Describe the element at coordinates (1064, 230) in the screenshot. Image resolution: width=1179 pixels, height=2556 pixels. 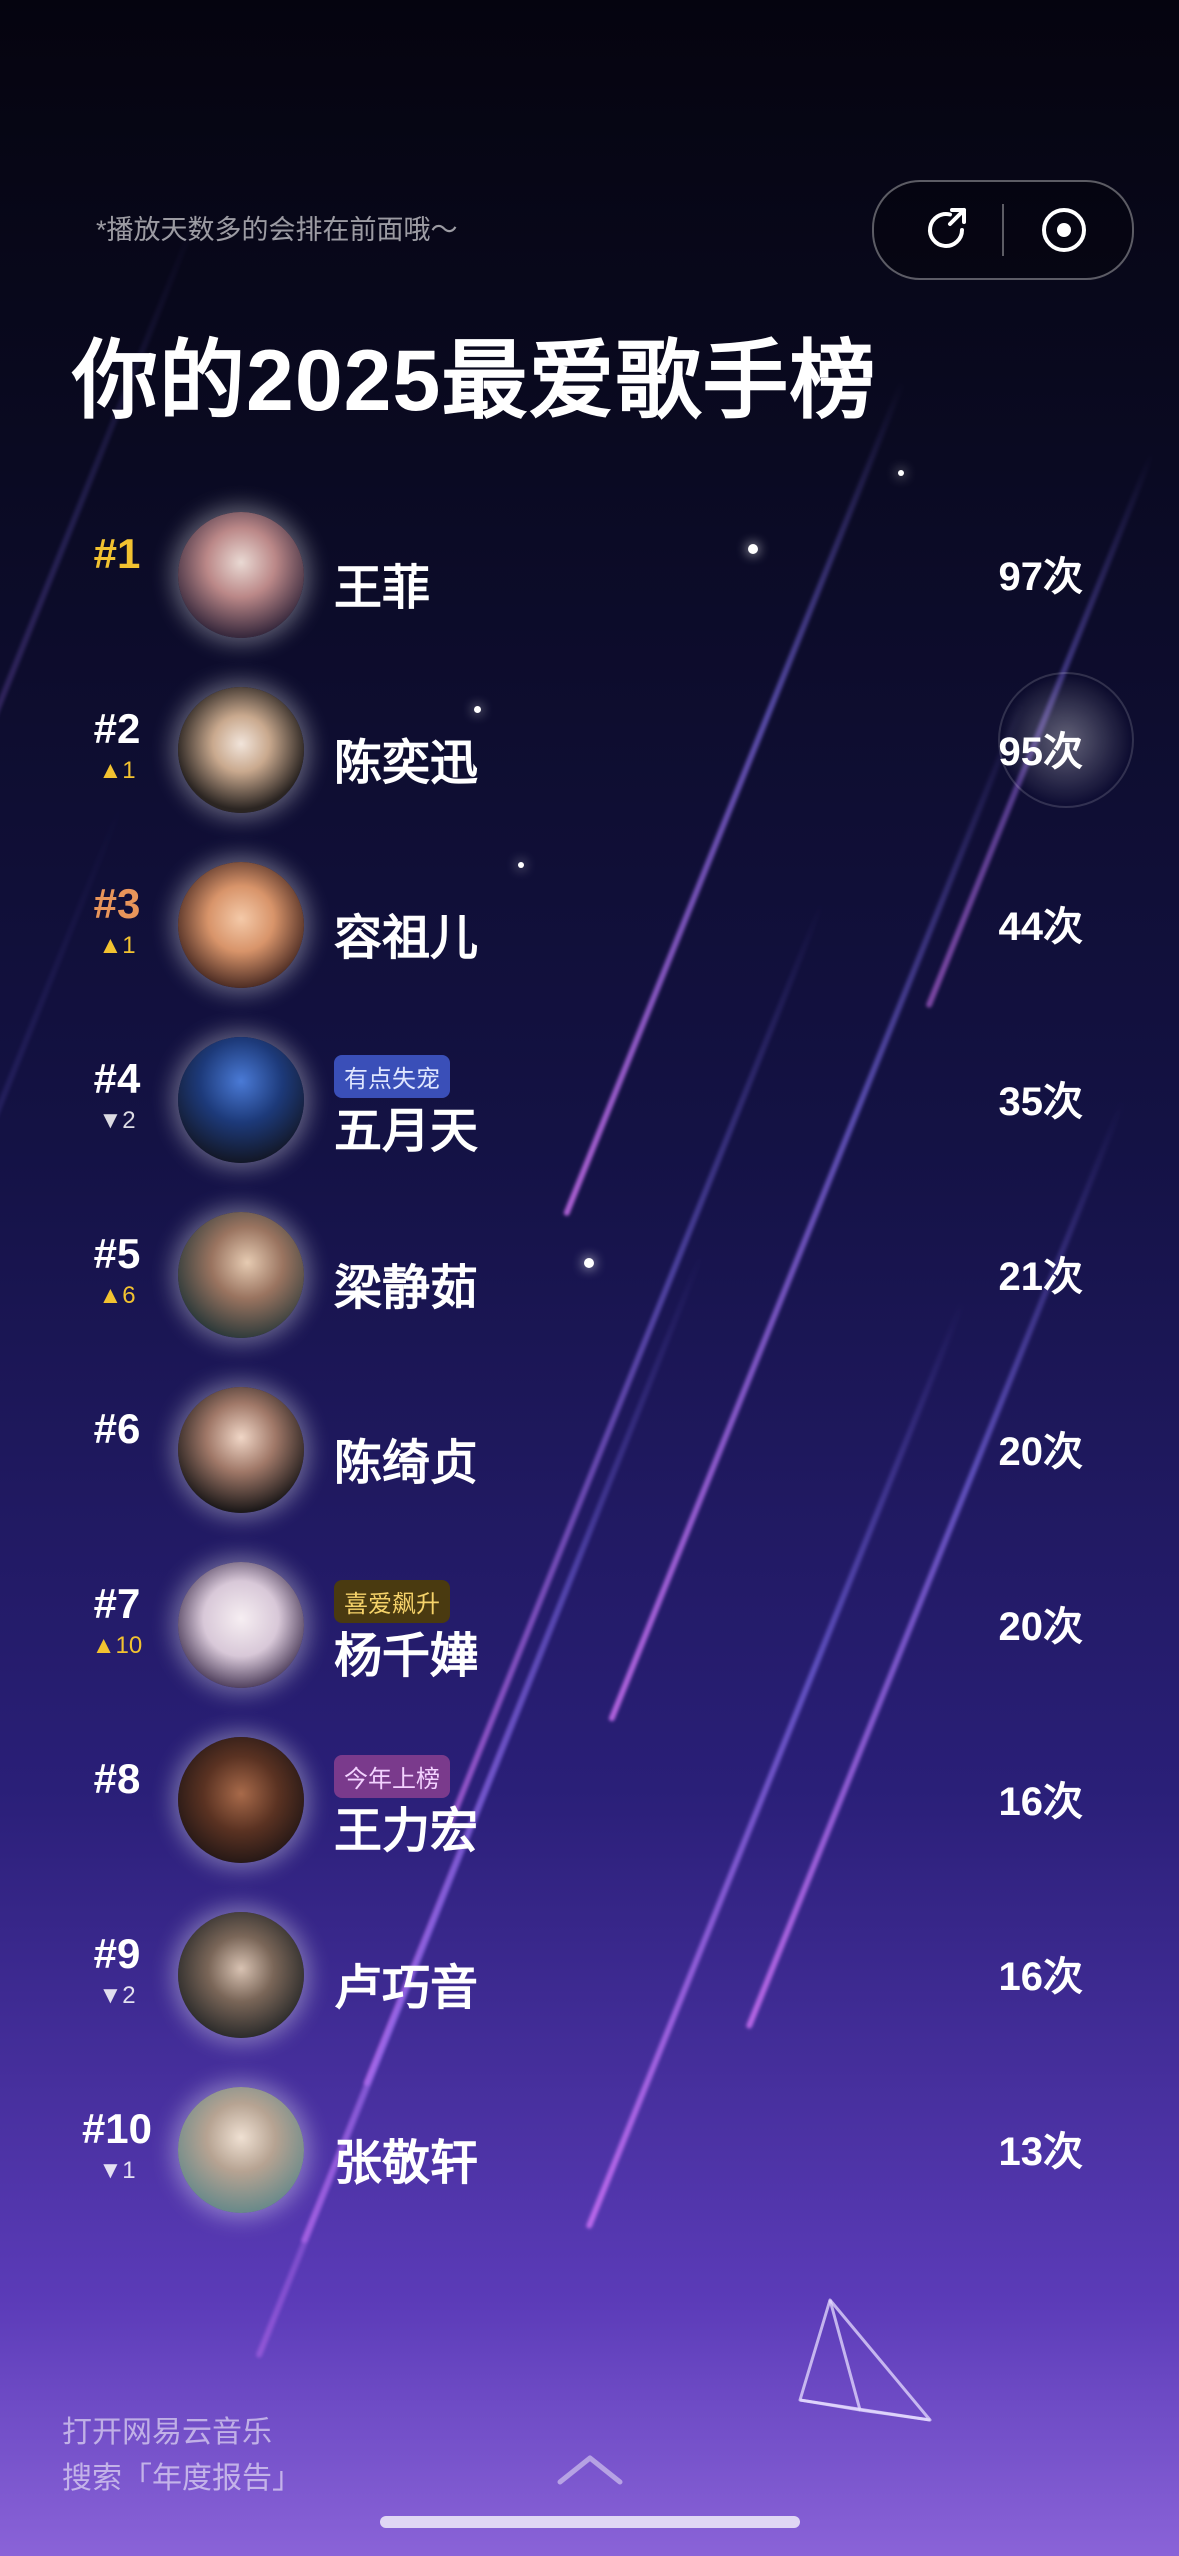
I see `record-icon` at that location.